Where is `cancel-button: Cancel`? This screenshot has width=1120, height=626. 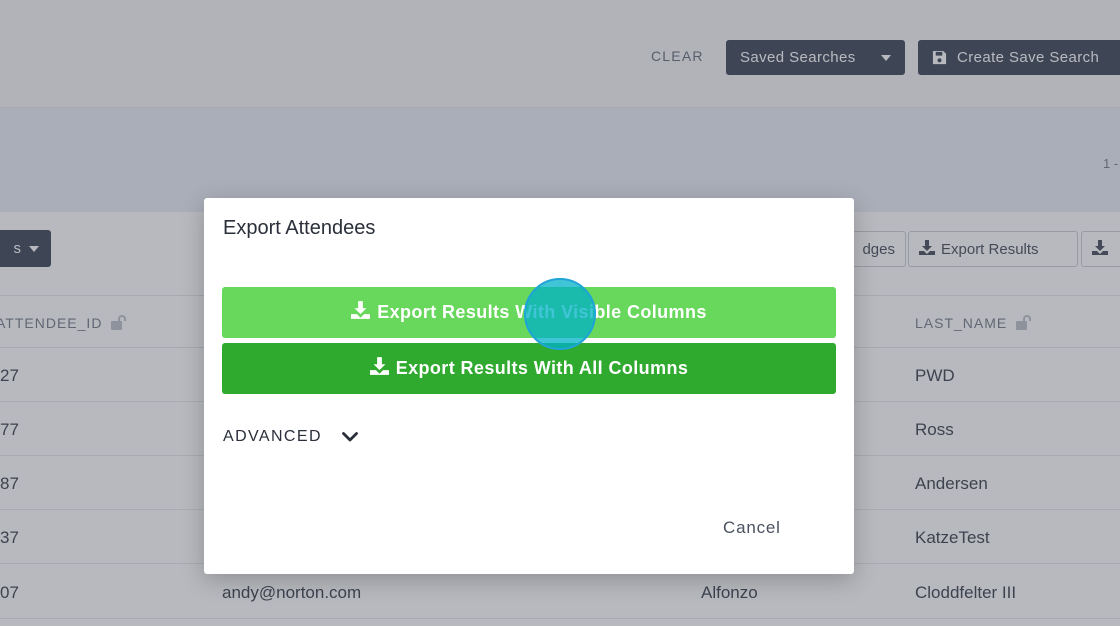 cancel-button: Cancel is located at coordinates (752, 528).